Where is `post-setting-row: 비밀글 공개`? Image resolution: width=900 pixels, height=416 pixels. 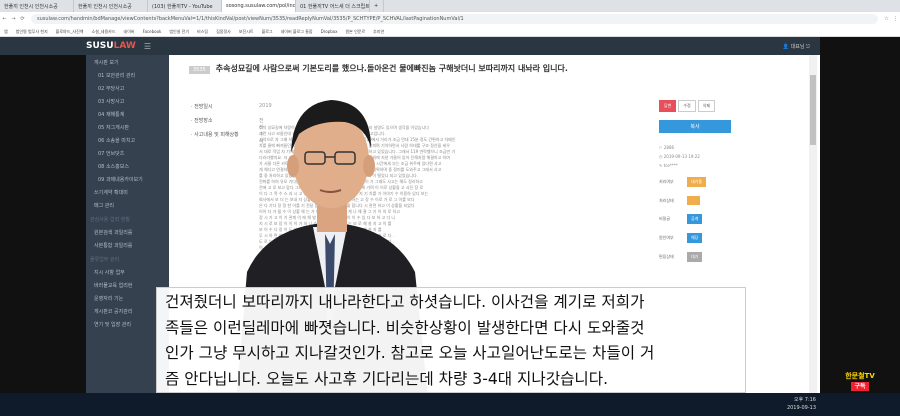 post-setting-row: 비밀글 공개 is located at coordinates (695, 219).